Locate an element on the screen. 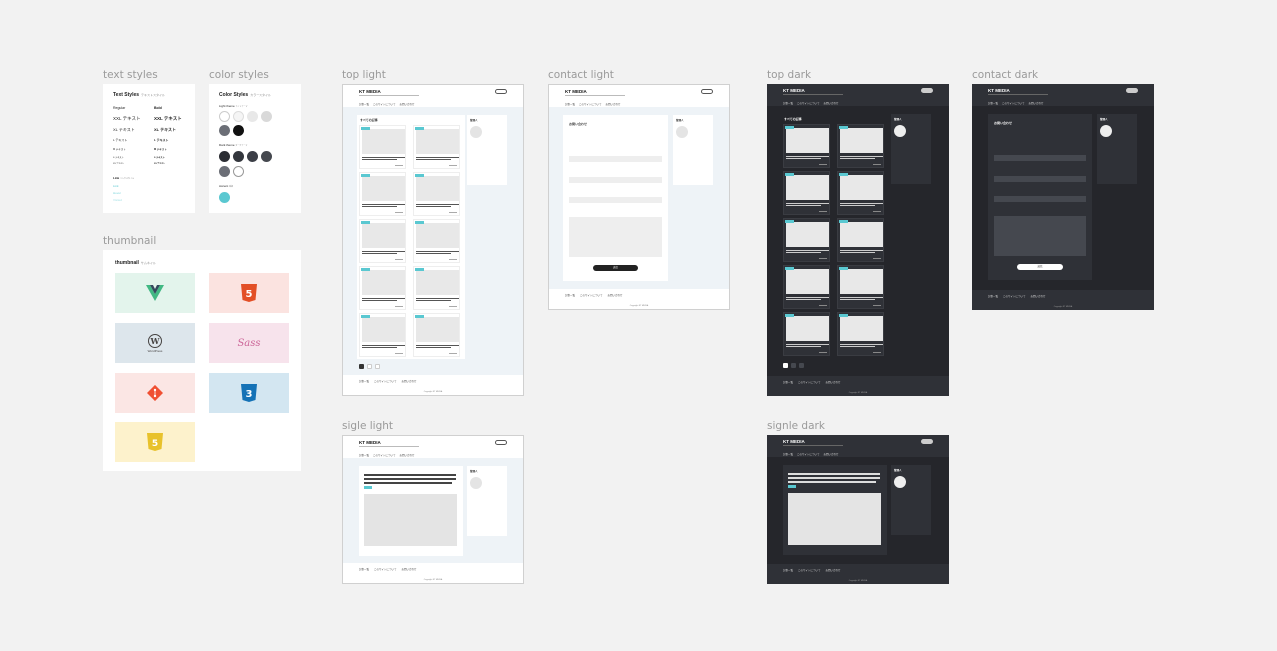 The image size is (1277, 651). thumb-wordpress: W WordPress is located at coordinates (155, 343).